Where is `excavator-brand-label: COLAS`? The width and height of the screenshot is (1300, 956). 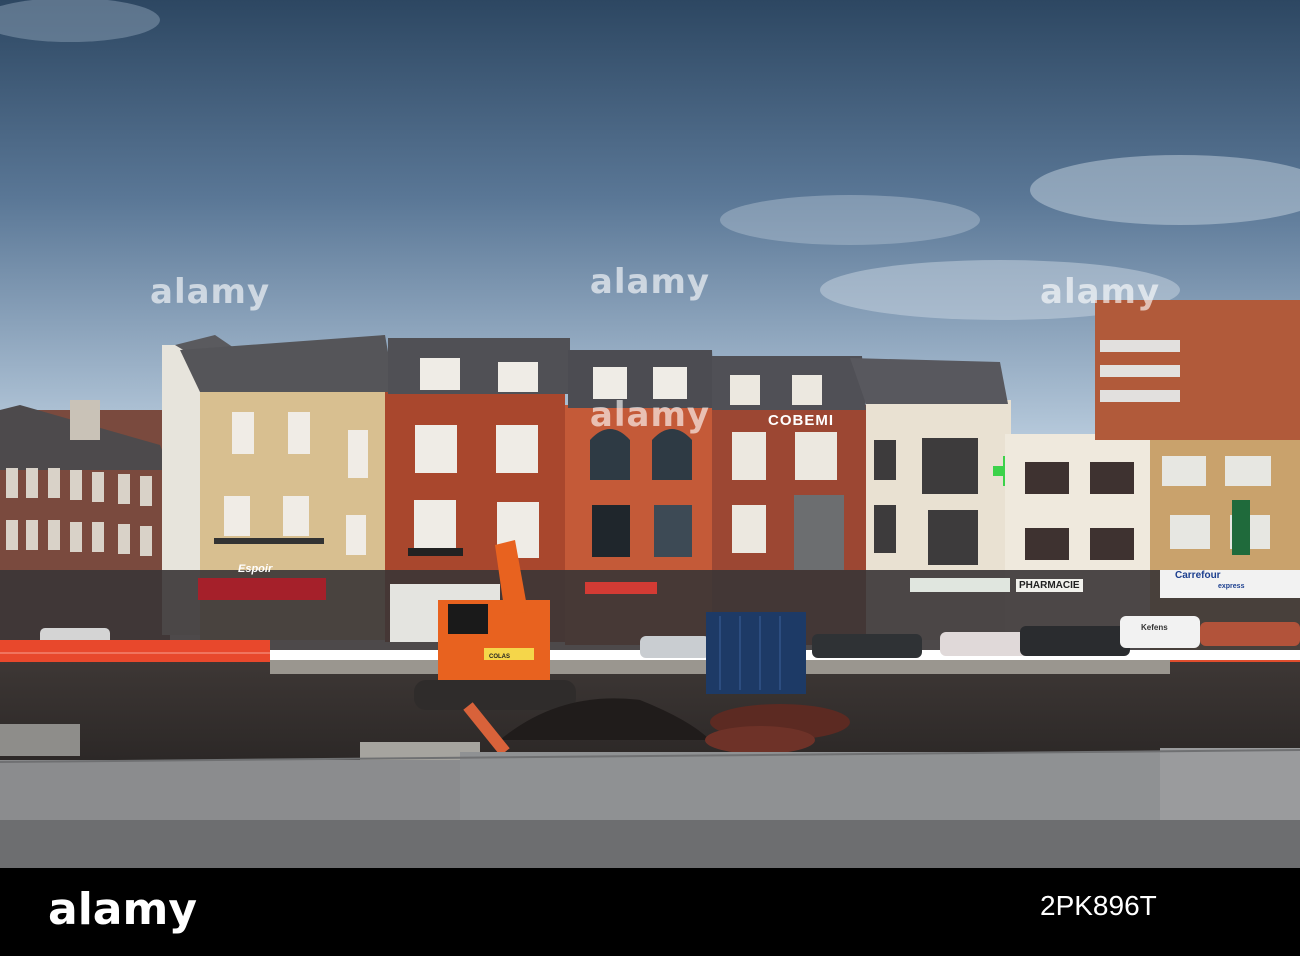 excavator-brand-label: COLAS is located at coordinates (499, 657).